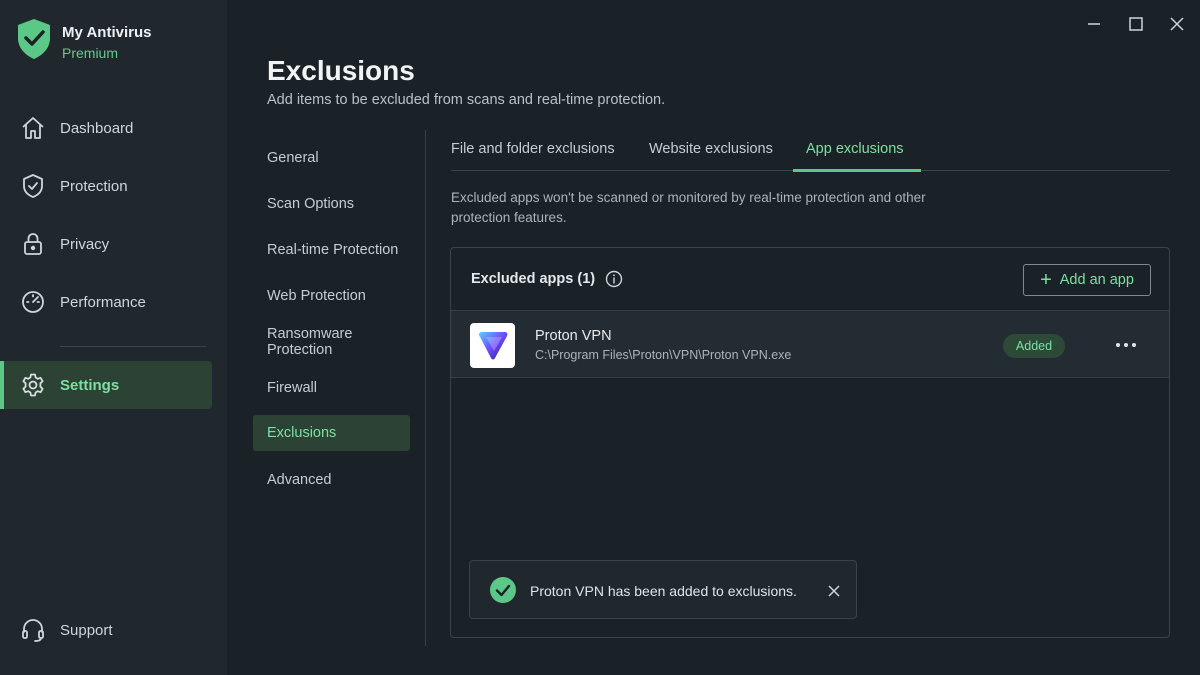 The height and width of the screenshot is (675, 1200). What do you see at coordinates (33, 302) in the screenshot?
I see `speedometer-icon` at bounding box center [33, 302].